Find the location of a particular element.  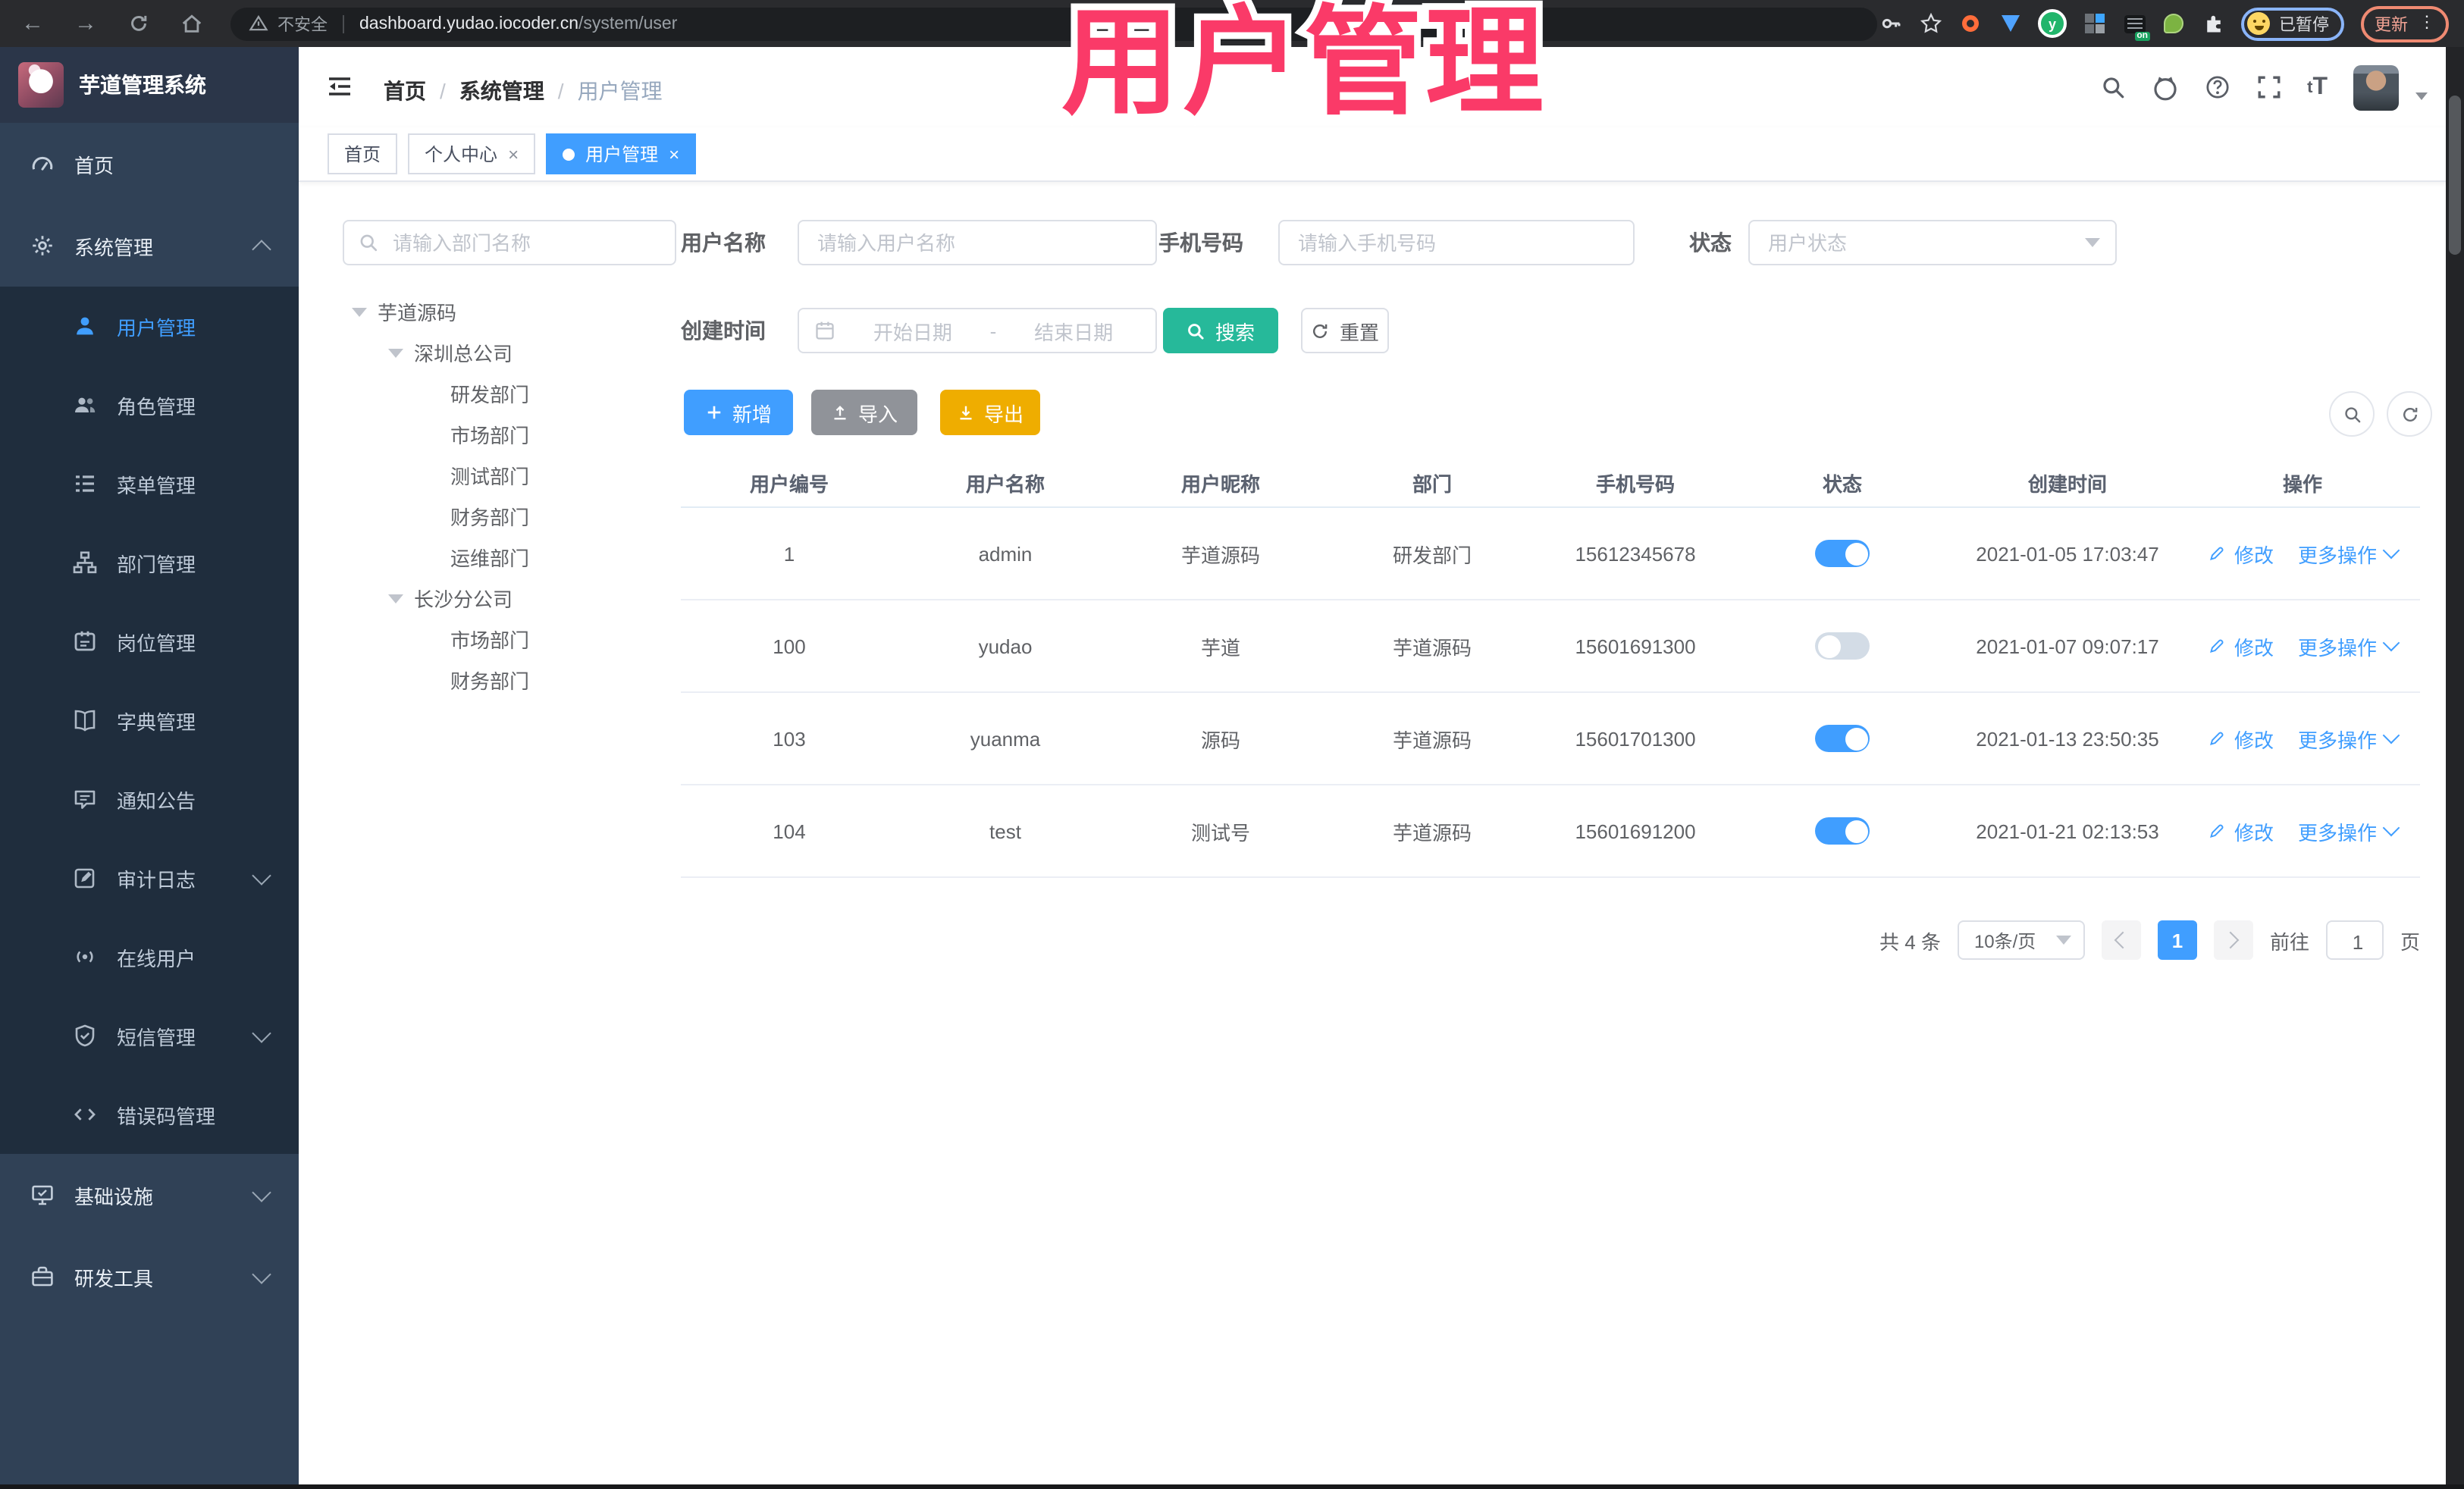

browser-scrollbar is located at coordinates (2455, 768).